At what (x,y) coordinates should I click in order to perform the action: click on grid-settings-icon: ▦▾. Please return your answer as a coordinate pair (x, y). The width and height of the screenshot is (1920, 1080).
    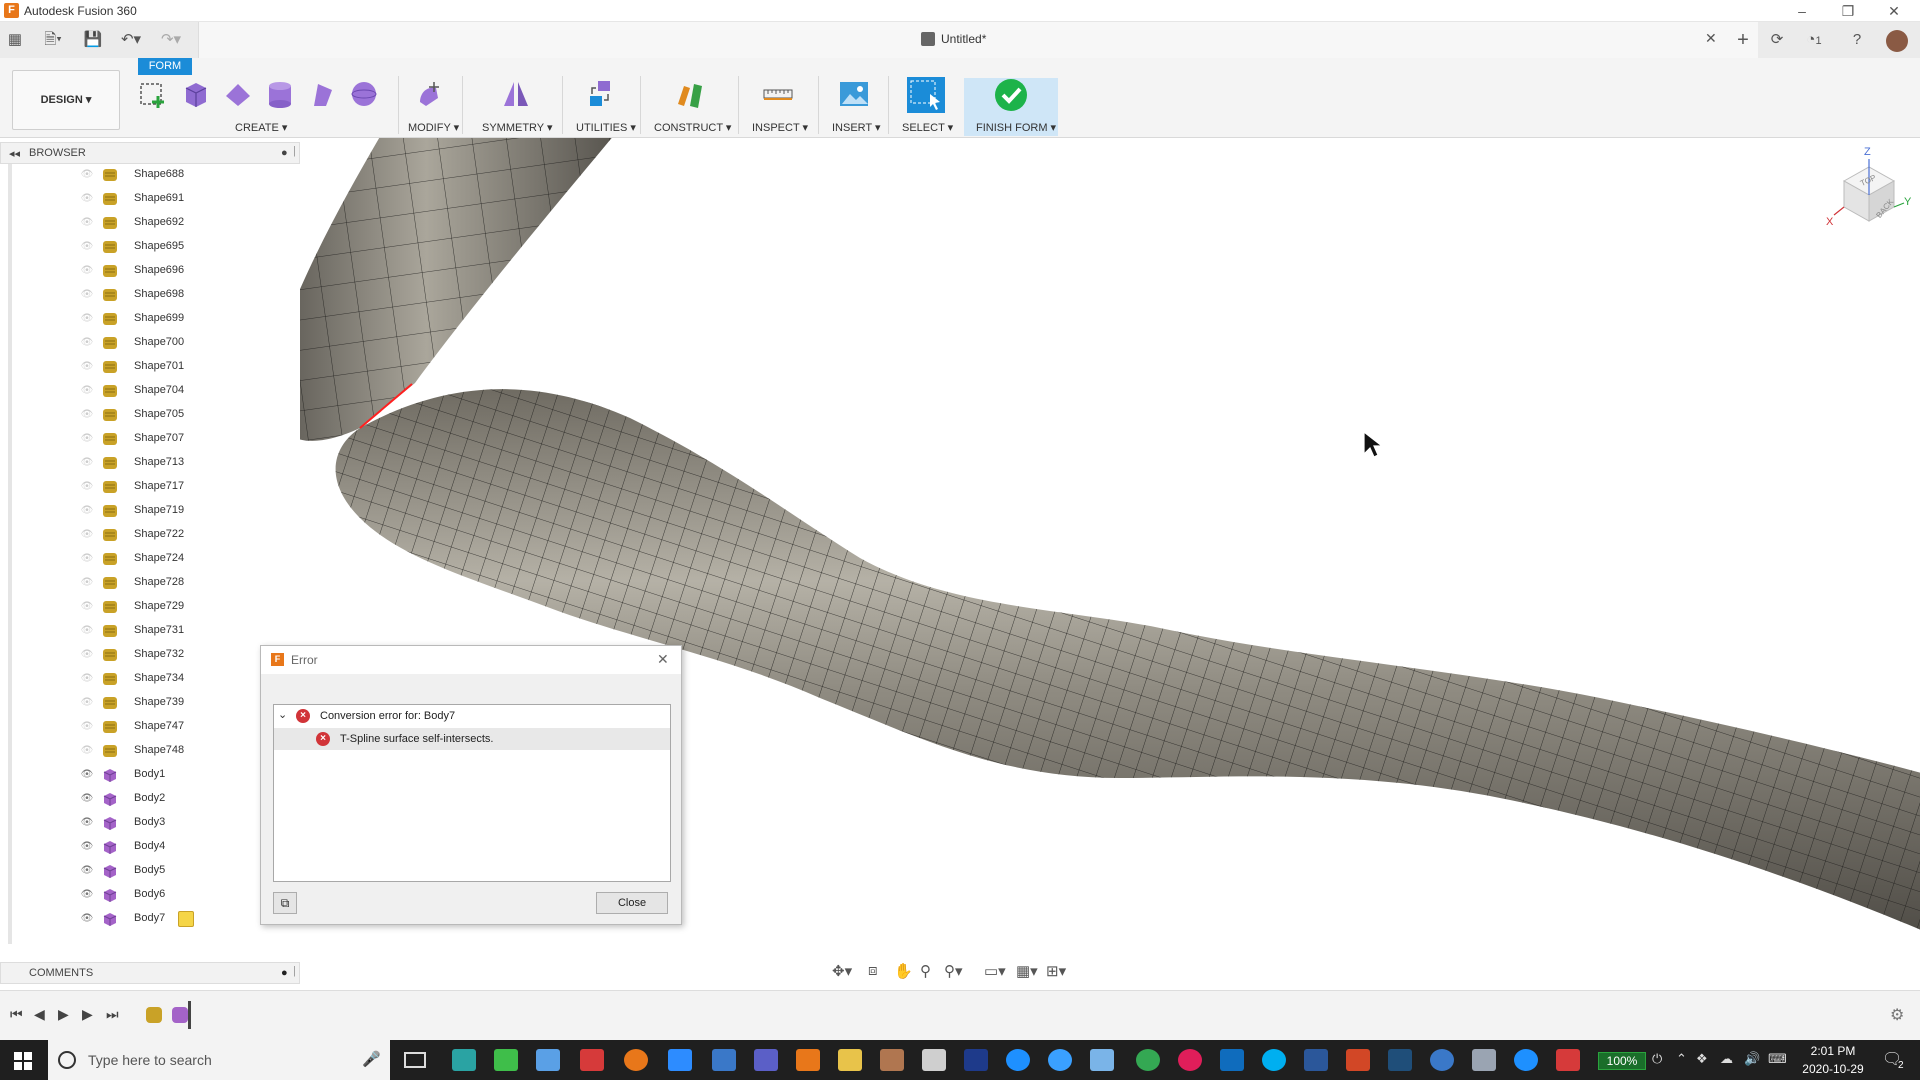
    Looking at the image, I should click on (1027, 971).